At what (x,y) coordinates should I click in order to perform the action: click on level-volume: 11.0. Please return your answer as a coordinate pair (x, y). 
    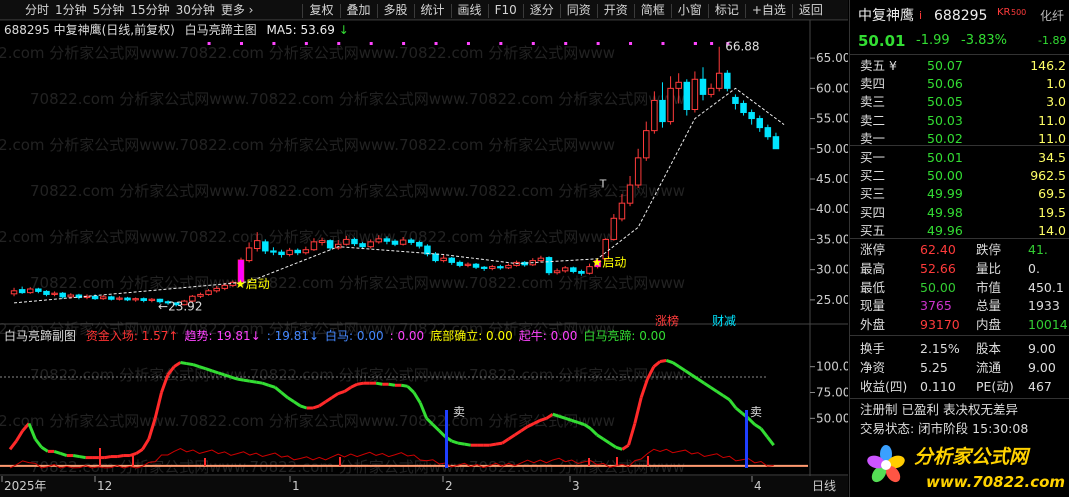
    Looking at the image, I should click on (1052, 120).